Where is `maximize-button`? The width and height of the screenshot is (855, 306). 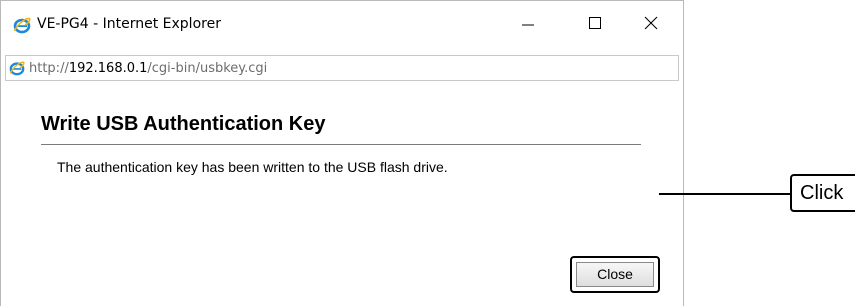 maximize-button is located at coordinates (594, 23).